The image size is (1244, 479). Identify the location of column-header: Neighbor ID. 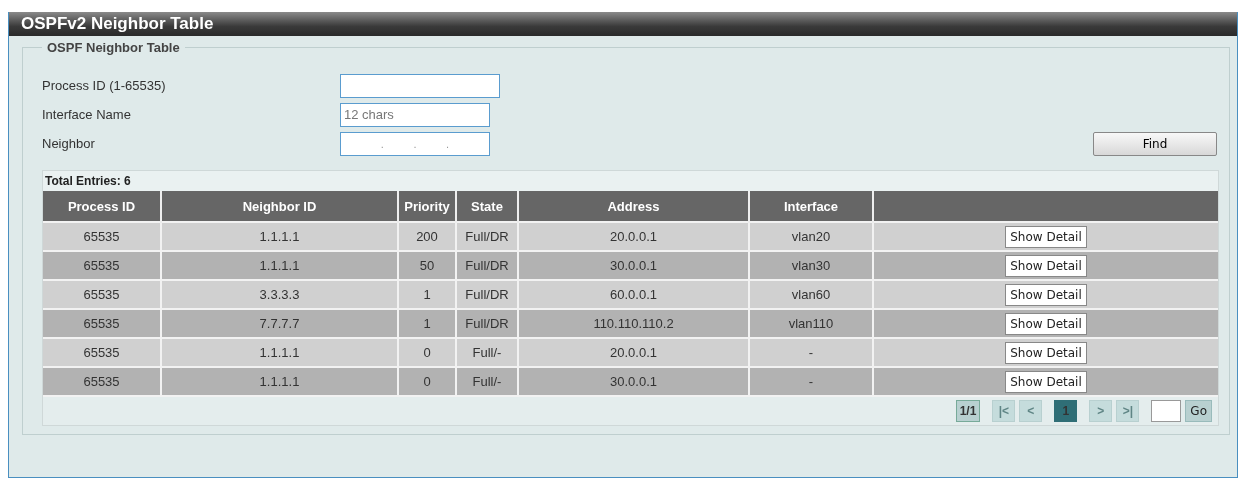
(279, 206).